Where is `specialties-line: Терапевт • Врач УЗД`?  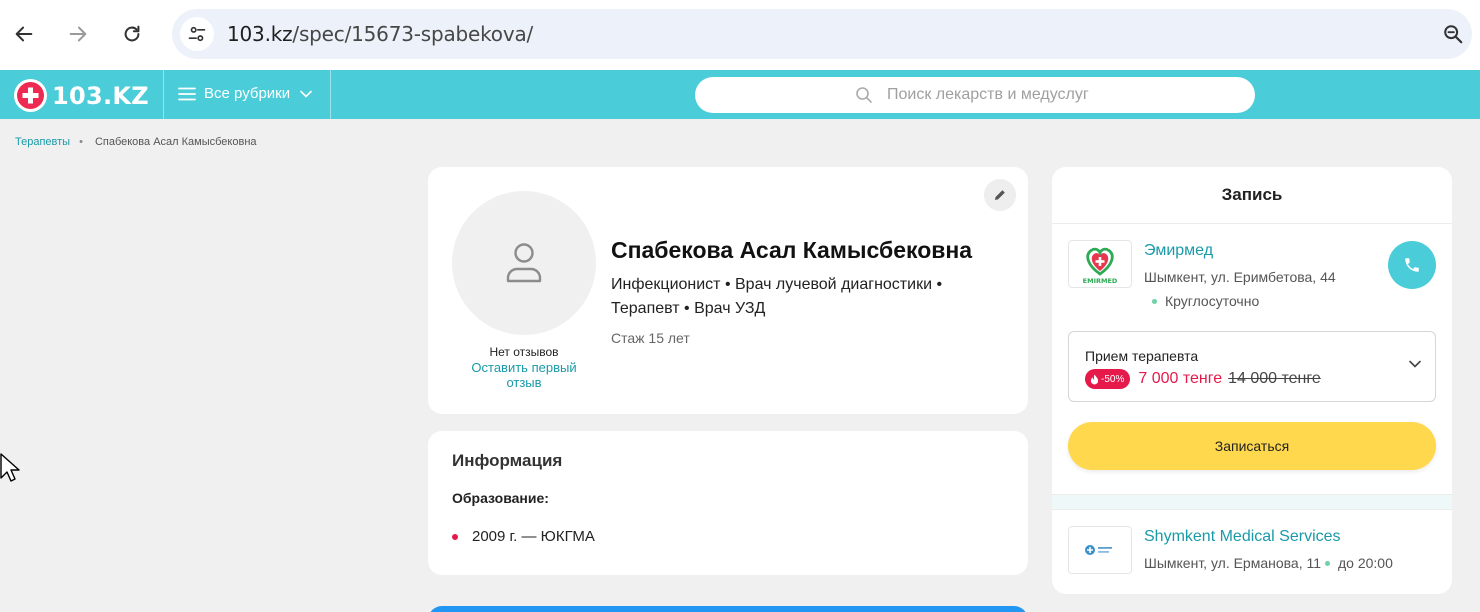
specialties-line: Терапевт • Врач УЗД is located at coordinates (688, 308).